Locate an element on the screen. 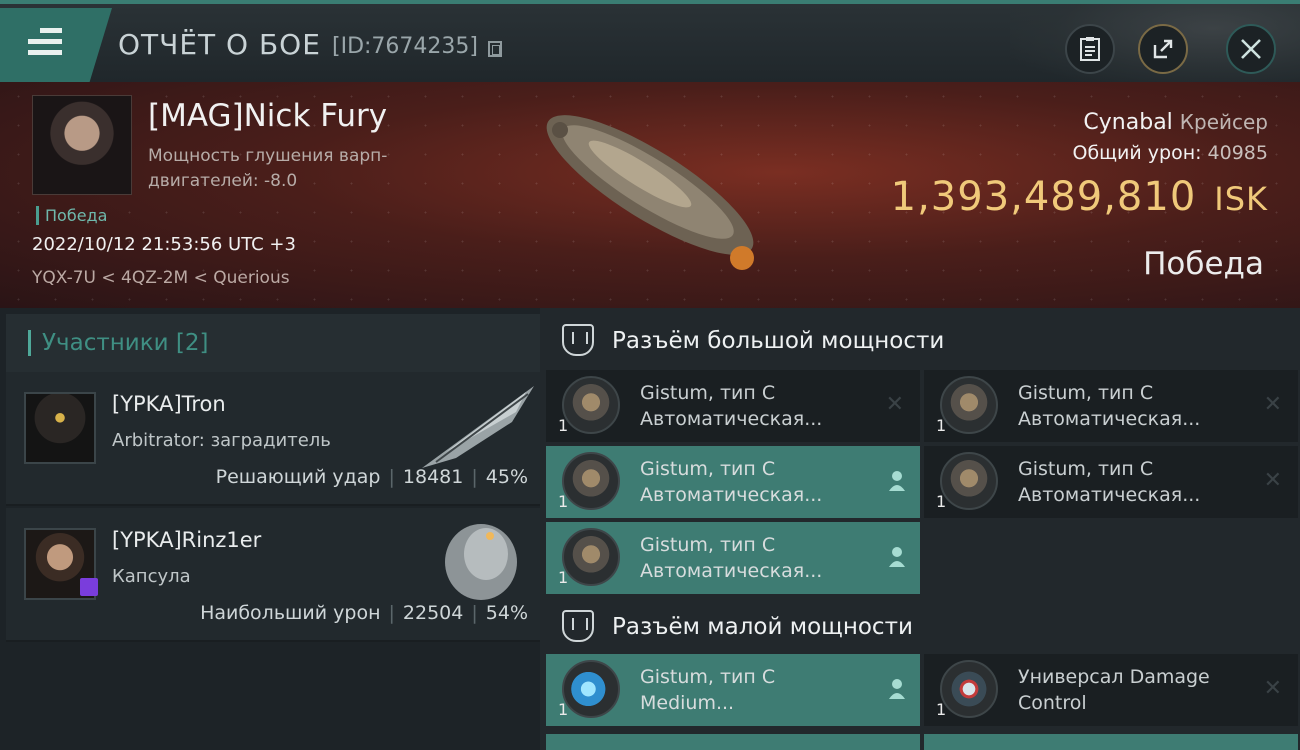  participant-stat-label: Решающий удар is located at coordinates (298, 477).